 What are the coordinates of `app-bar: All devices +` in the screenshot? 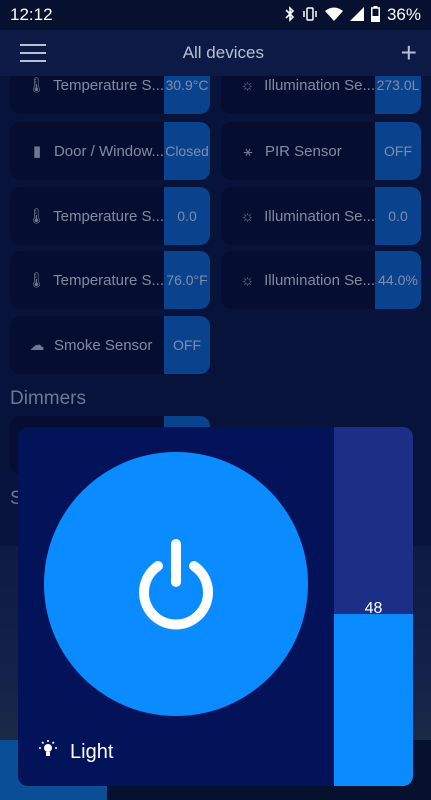 It's located at (215, 53).